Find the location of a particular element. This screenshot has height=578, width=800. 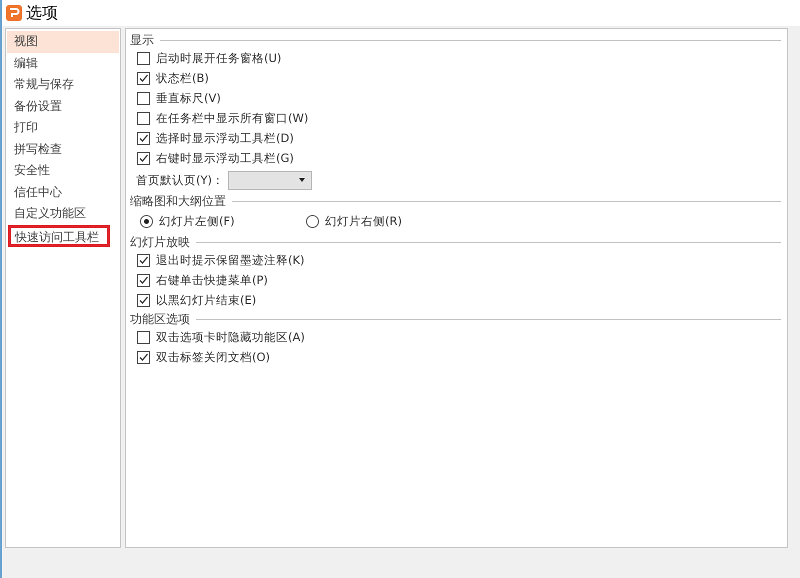

section-heading: 显示 is located at coordinates (142, 40).